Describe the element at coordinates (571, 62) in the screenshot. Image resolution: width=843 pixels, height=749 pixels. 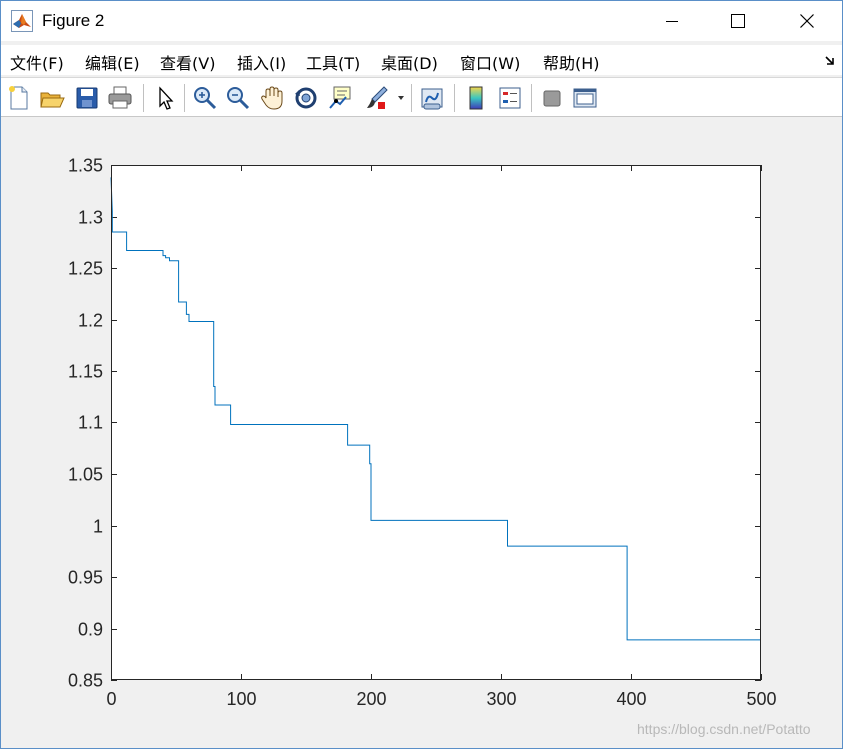
I see `menu-help: 帮助(H)` at that location.